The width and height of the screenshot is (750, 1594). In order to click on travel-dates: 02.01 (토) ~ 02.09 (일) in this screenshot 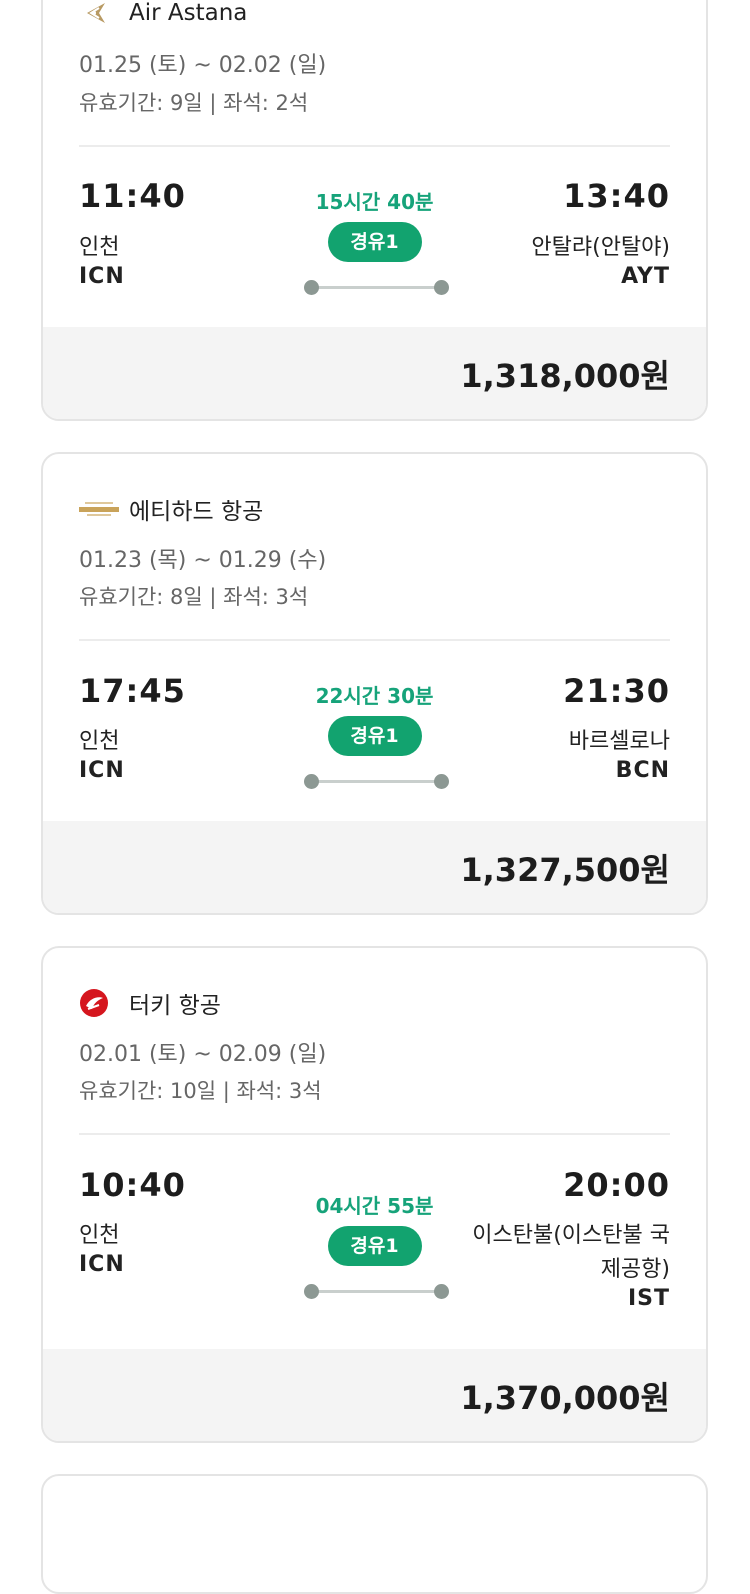, I will do `click(203, 1054)`.